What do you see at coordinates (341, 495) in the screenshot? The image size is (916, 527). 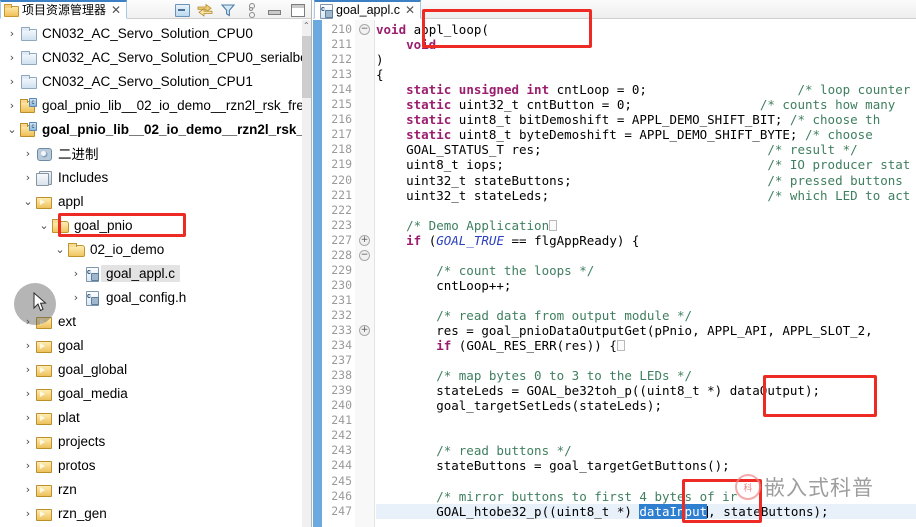 I see `line-number: 246` at bounding box center [341, 495].